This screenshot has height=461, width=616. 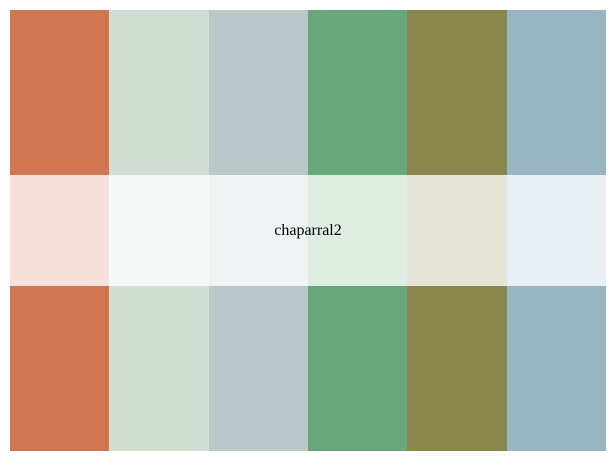 I want to click on palette-name: chaparral2, so click(x=308, y=230).